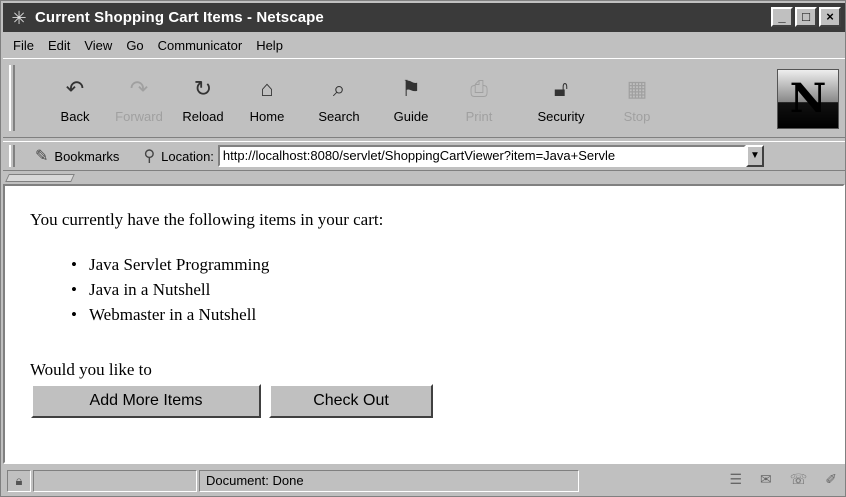 Image resolution: width=846 pixels, height=497 pixels. I want to click on menu-file: File, so click(23, 45).